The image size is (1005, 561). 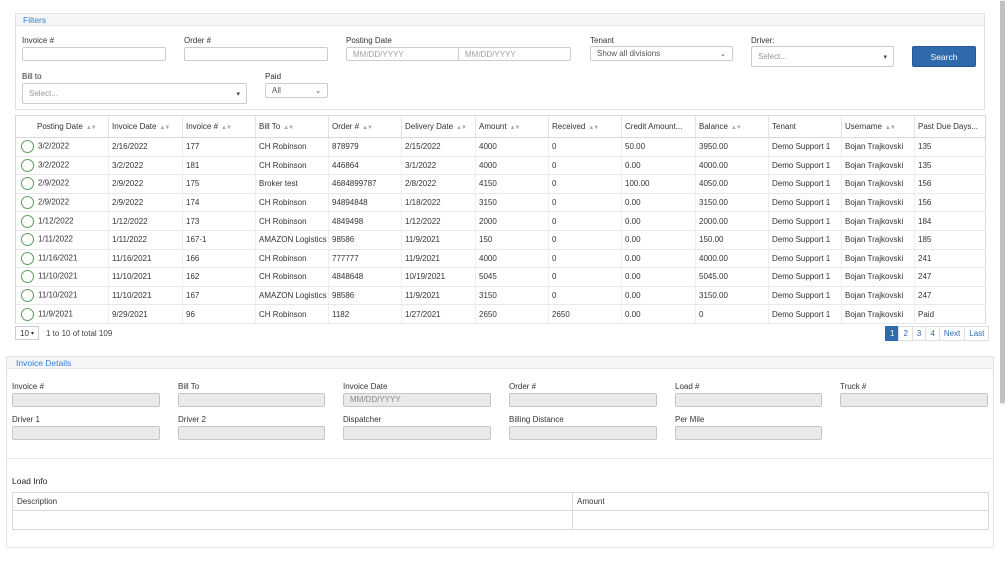 I want to click on table-cell: 878979, so click(x=365, y=147).